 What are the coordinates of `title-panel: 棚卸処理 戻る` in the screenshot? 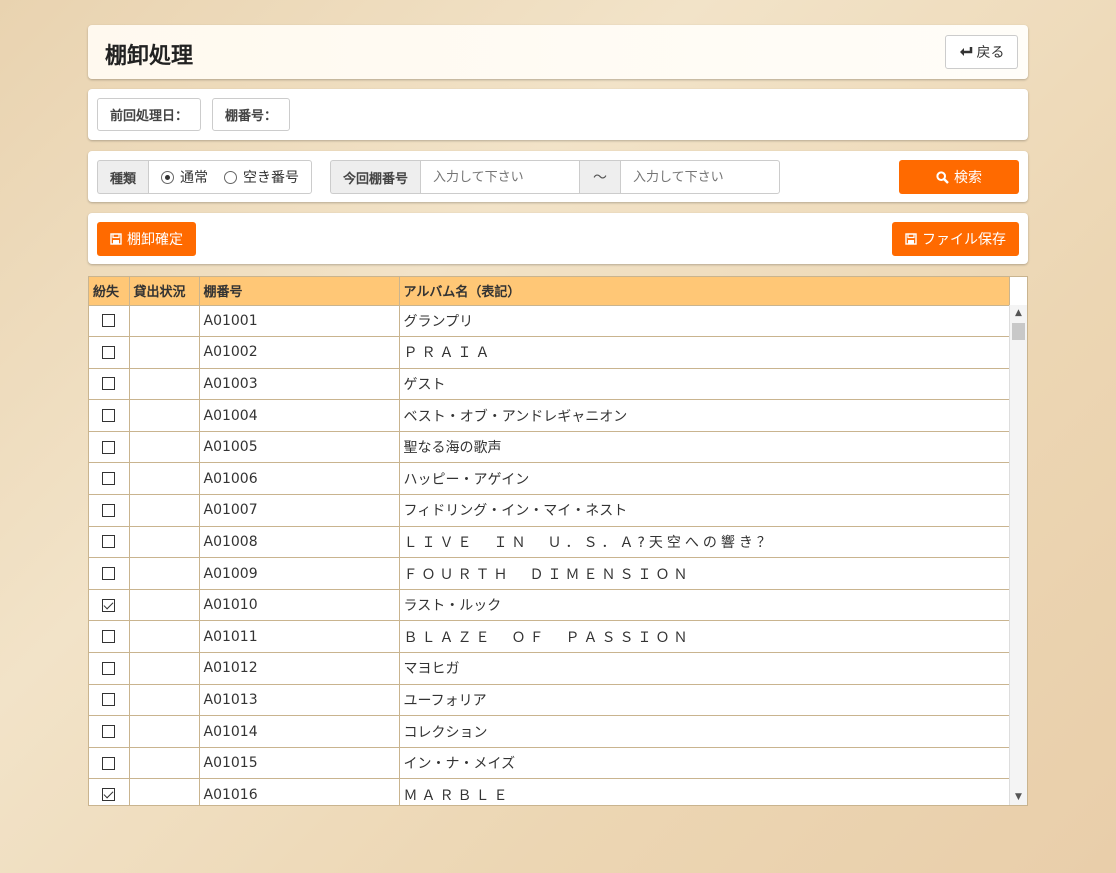 It's located at (558, 52).